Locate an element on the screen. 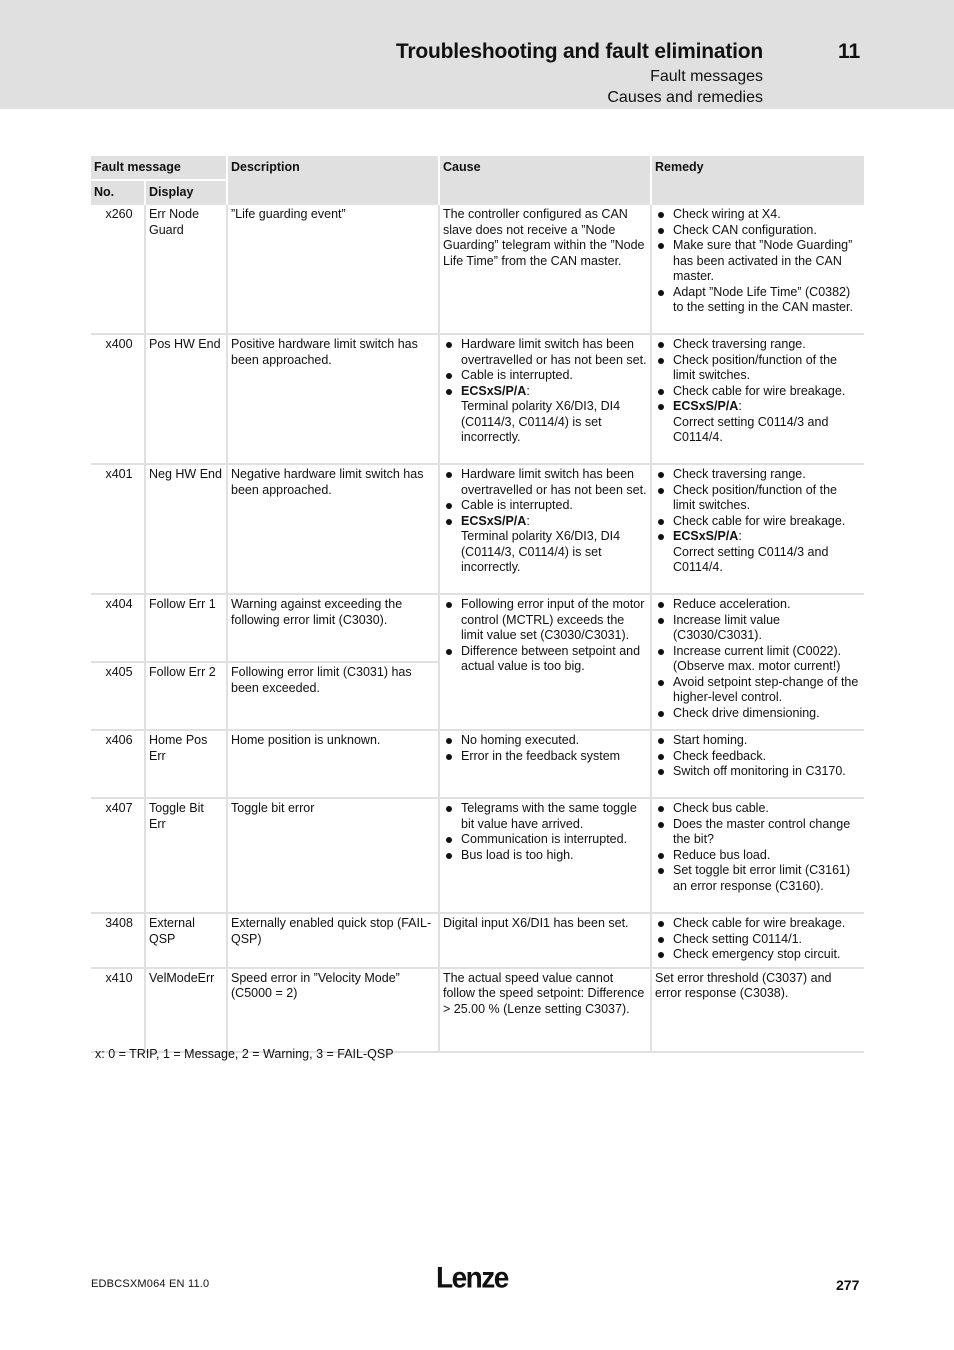 The height and width of the screenshot is (1350, 954). fault-description: ”Life guarding event” is located at coordinates (332, 268).